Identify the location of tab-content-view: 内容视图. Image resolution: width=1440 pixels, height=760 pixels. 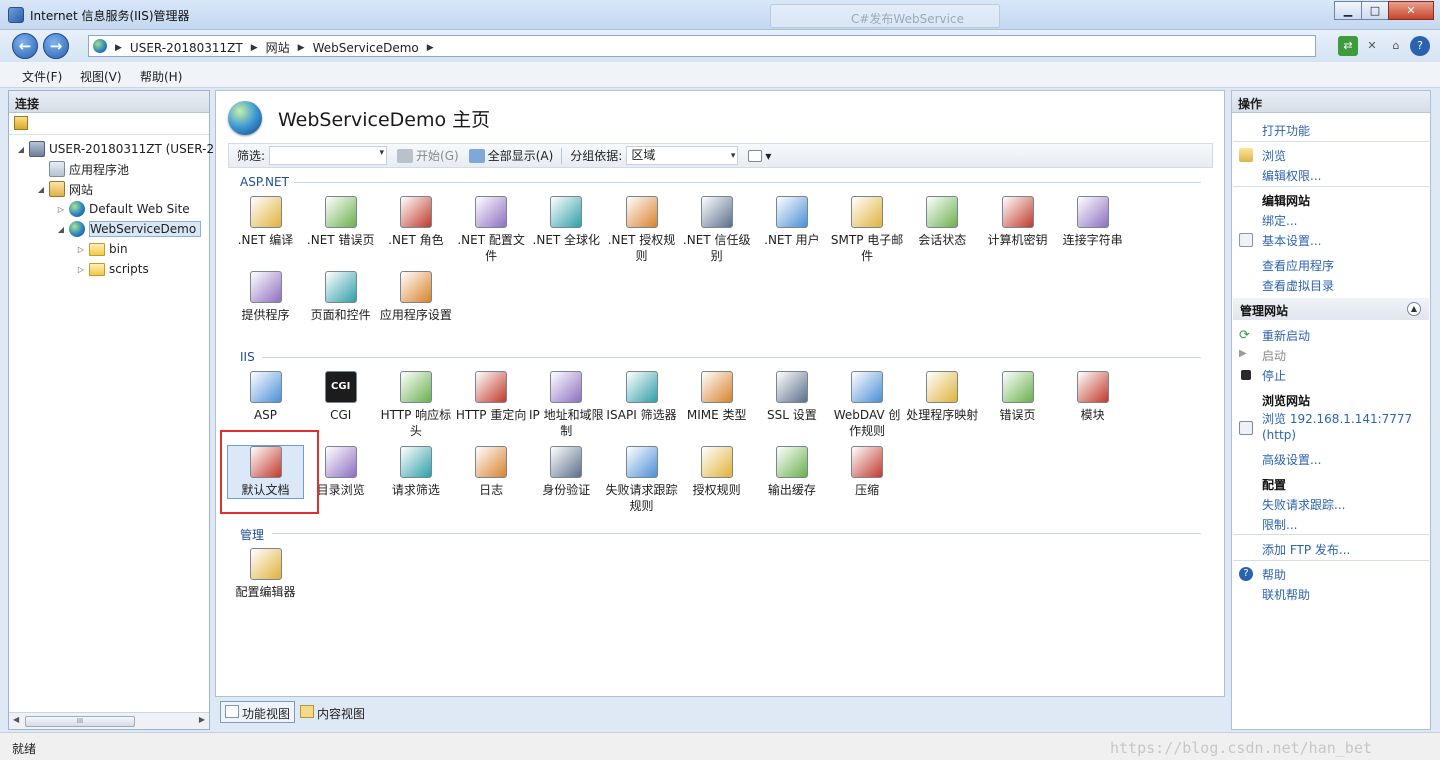
(332, 712).